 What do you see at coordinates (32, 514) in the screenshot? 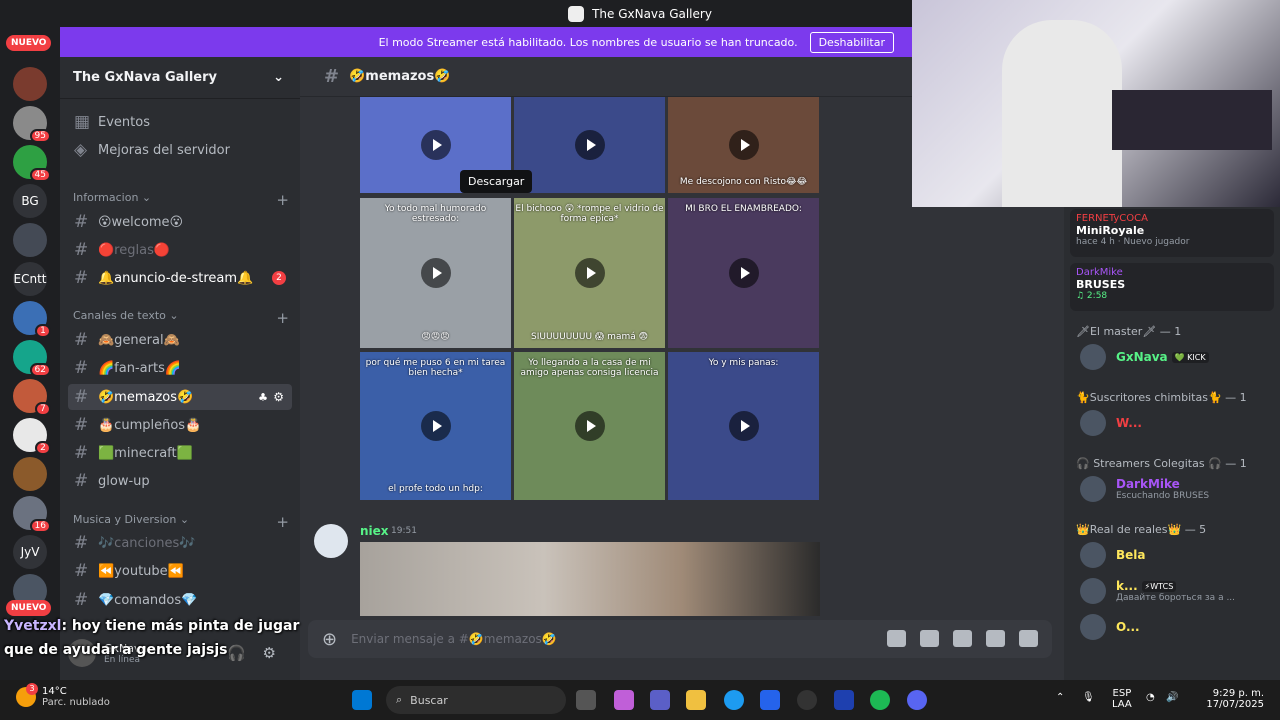
I see `server-icon: 16` at bounding box center [32, 514].